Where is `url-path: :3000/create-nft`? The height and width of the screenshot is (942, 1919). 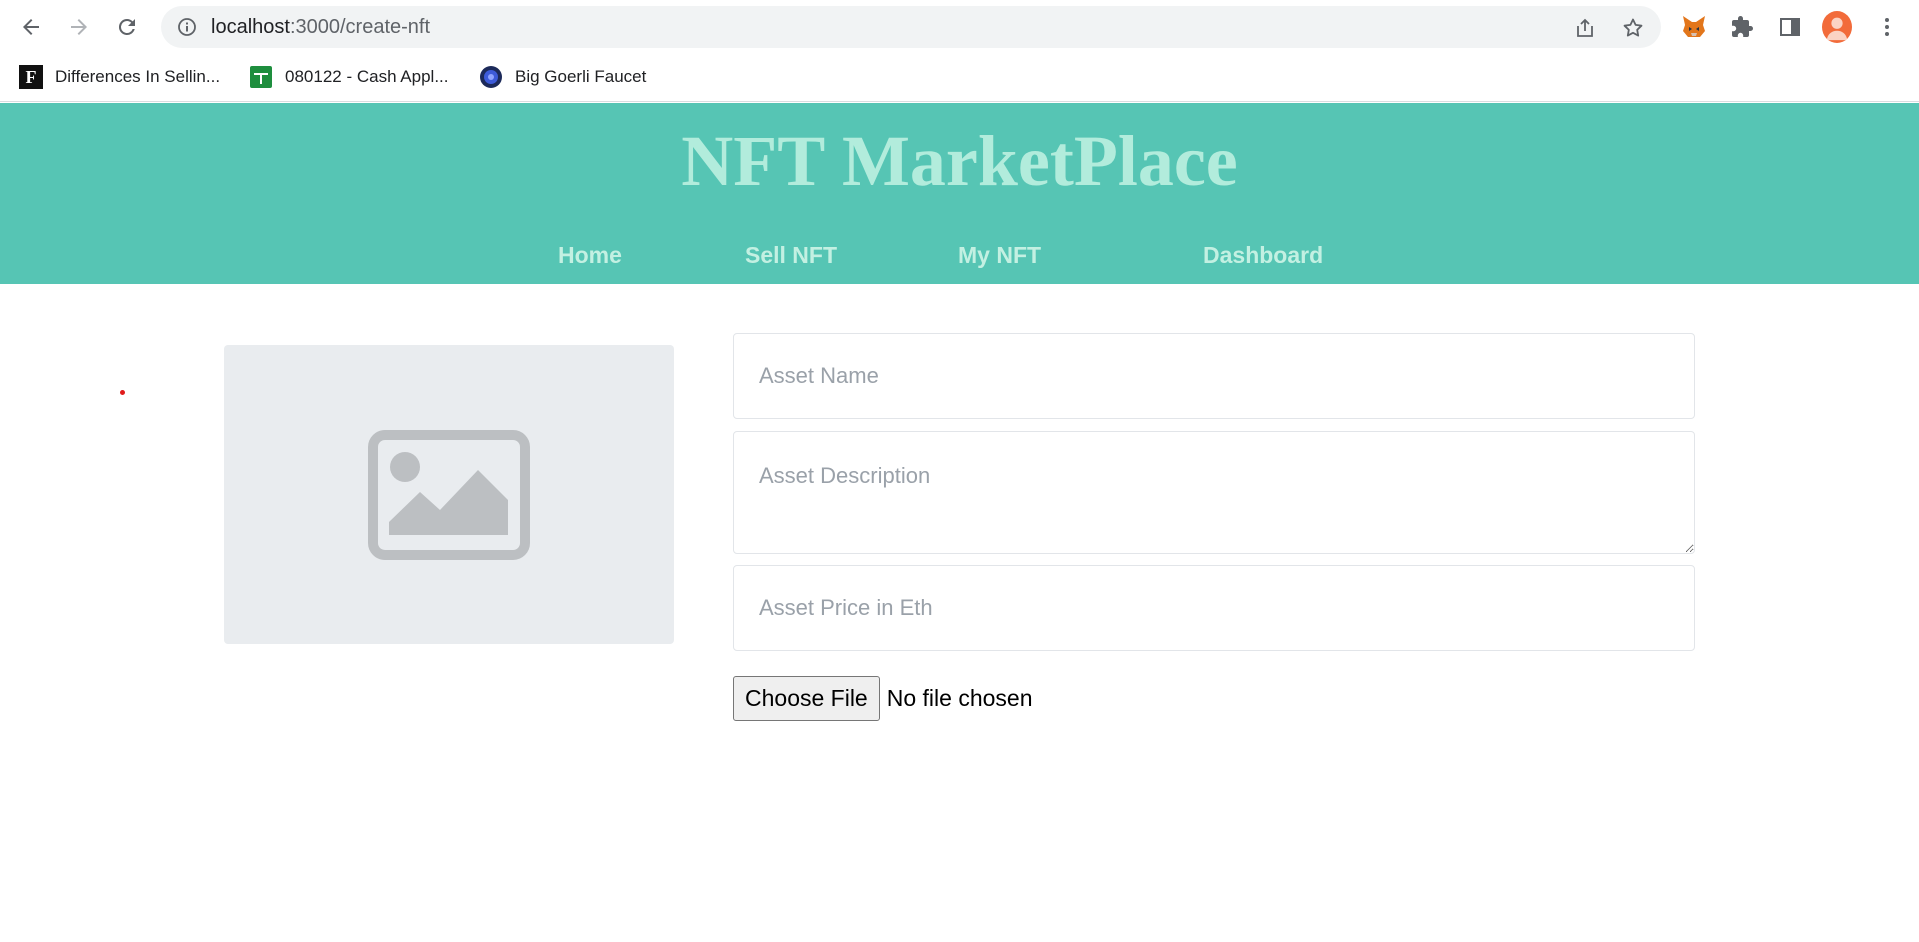
url-path: :3000/create-nft is located at coordinates (360, 27).